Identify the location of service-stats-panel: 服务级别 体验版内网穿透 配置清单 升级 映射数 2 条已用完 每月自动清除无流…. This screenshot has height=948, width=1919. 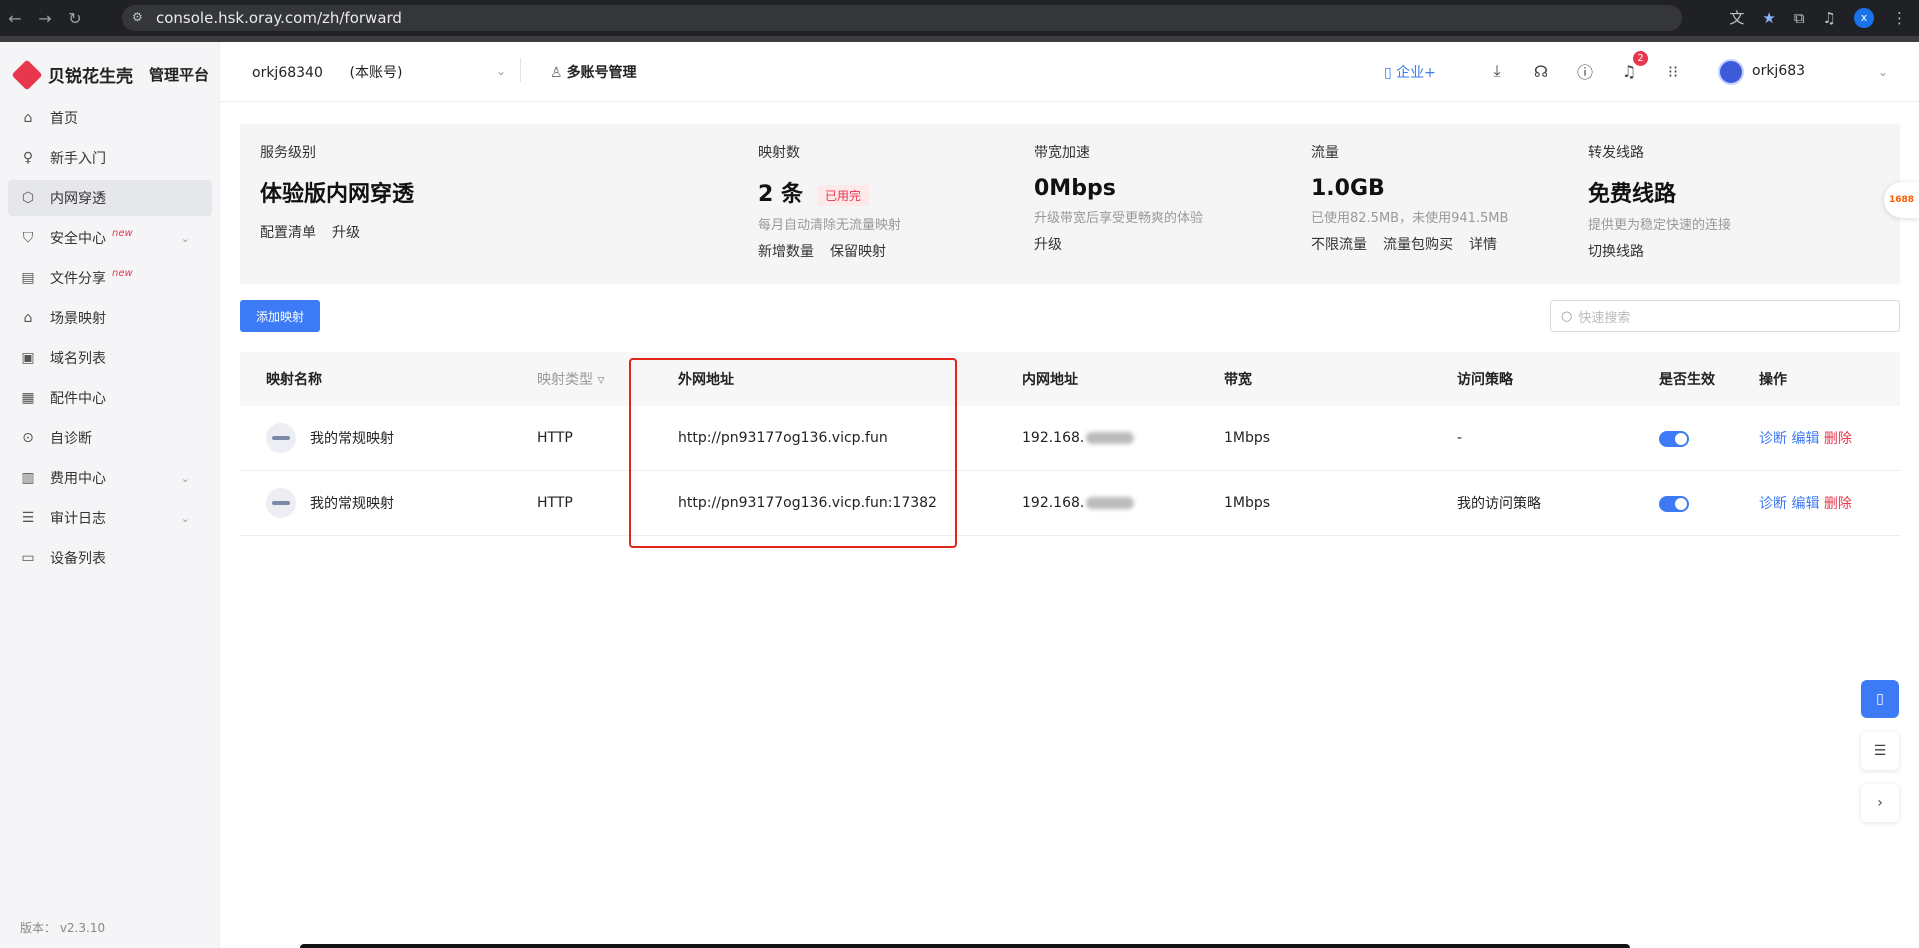
(1070, 204).